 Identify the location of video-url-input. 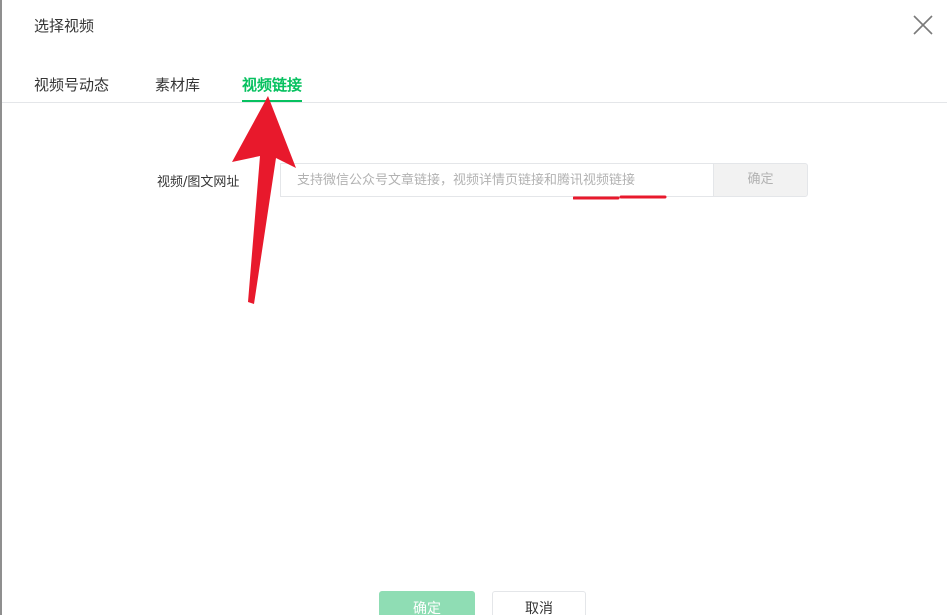
(496, 180).